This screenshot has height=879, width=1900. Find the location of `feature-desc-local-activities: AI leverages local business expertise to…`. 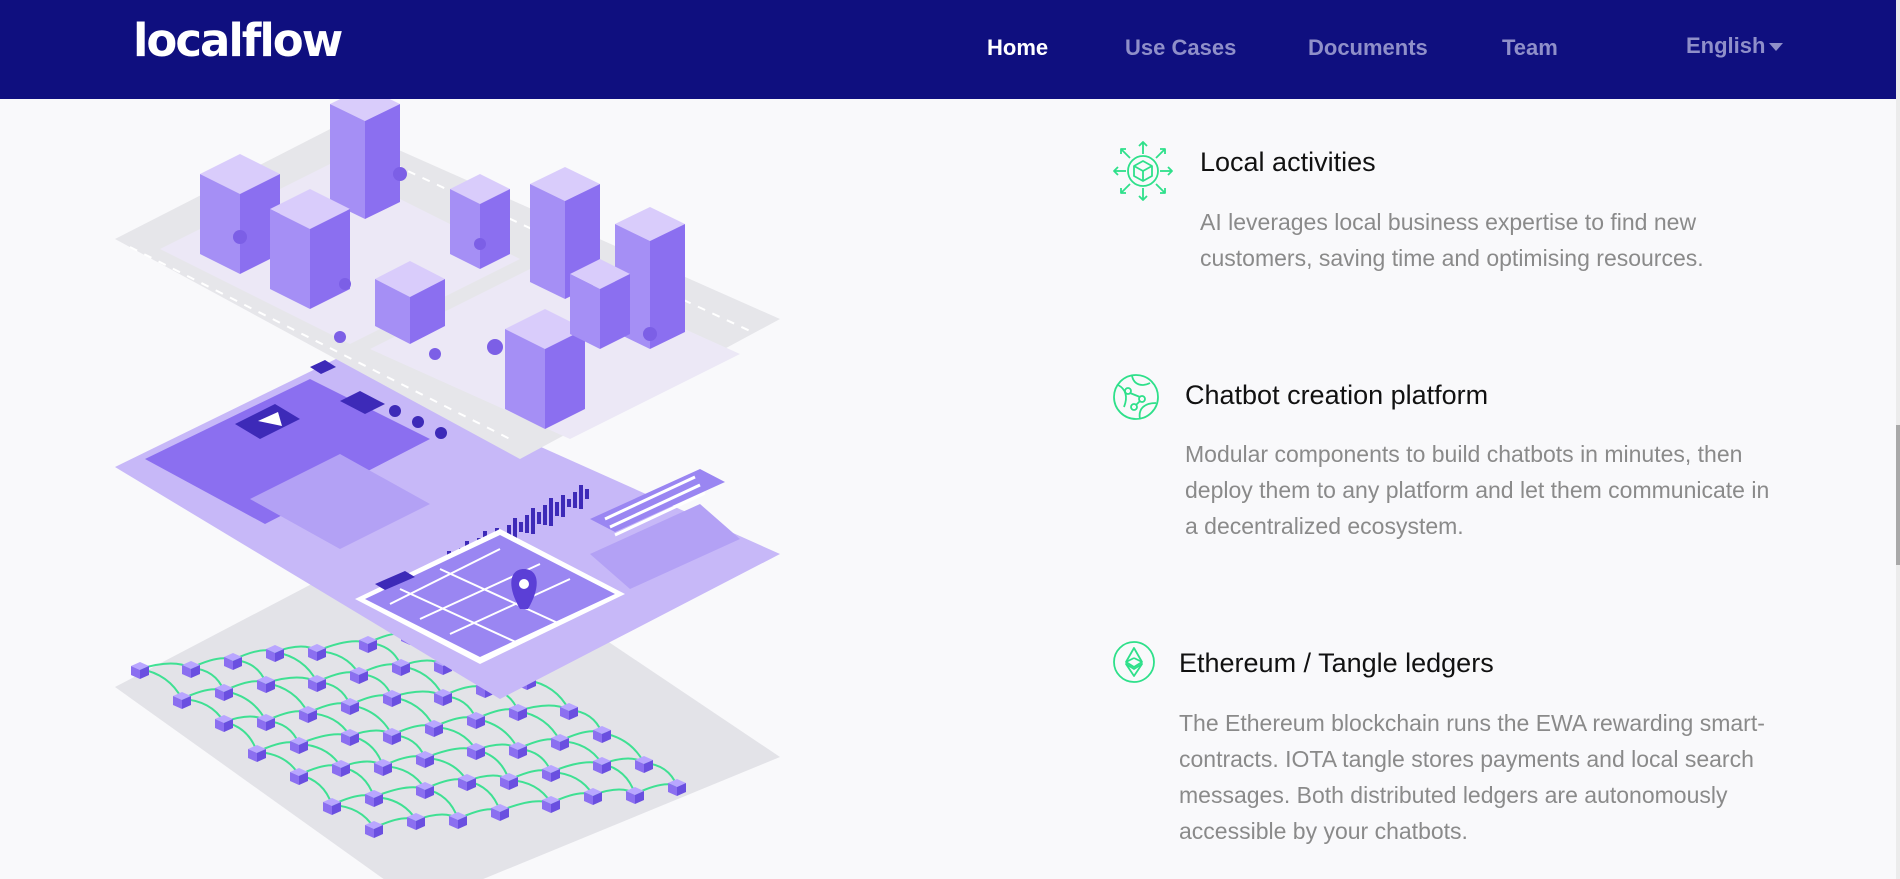

feature-desc-local-activities: AI leverages local business expertise to… is located at coordinates (1452, 240).